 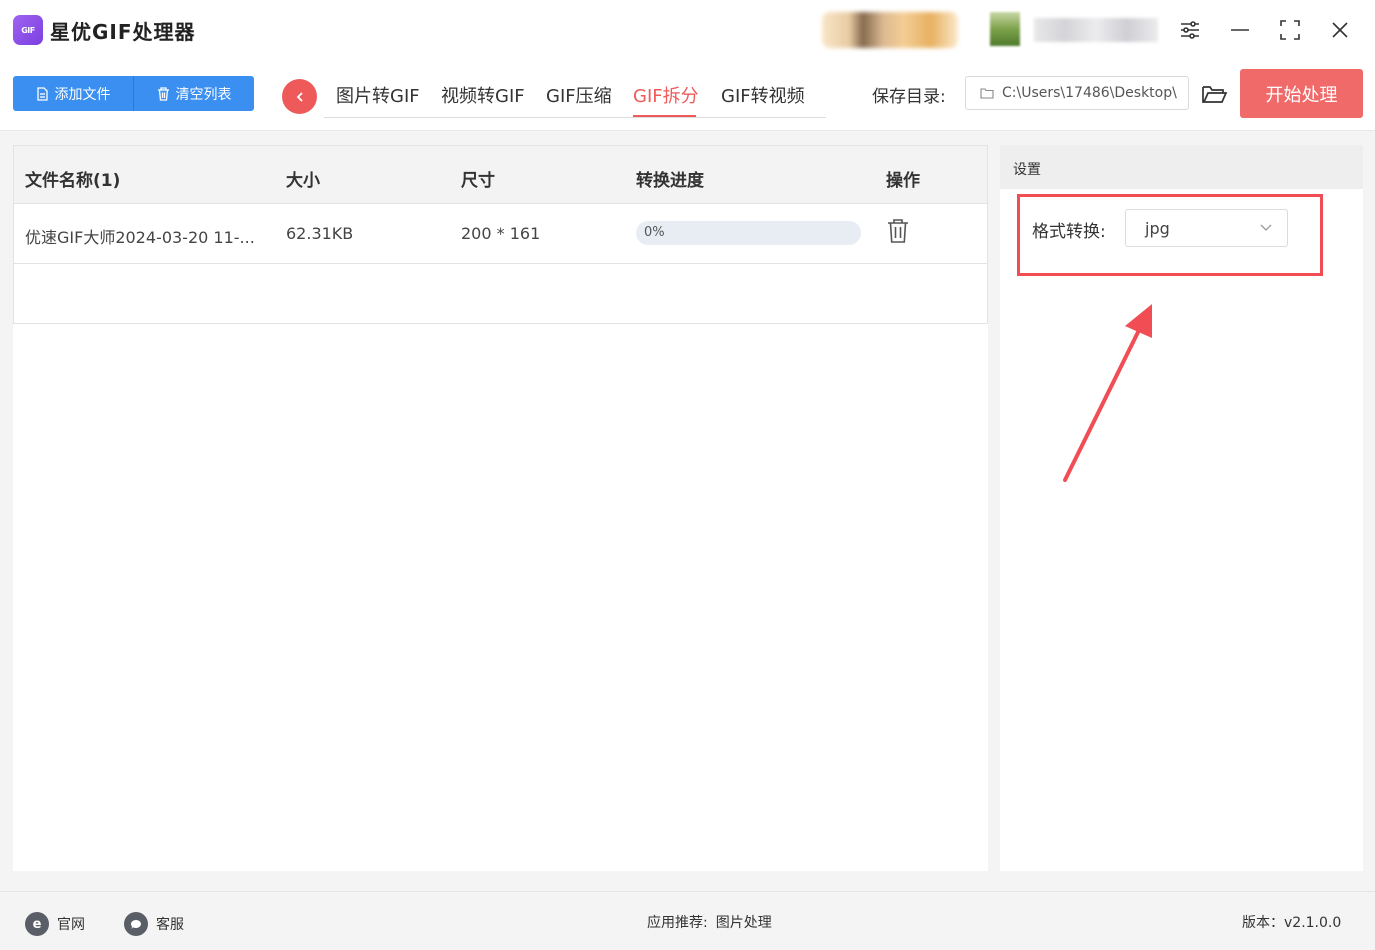 I want to click on tab-video-to-gif: 视频转GIF, so click(x=483, y=95).